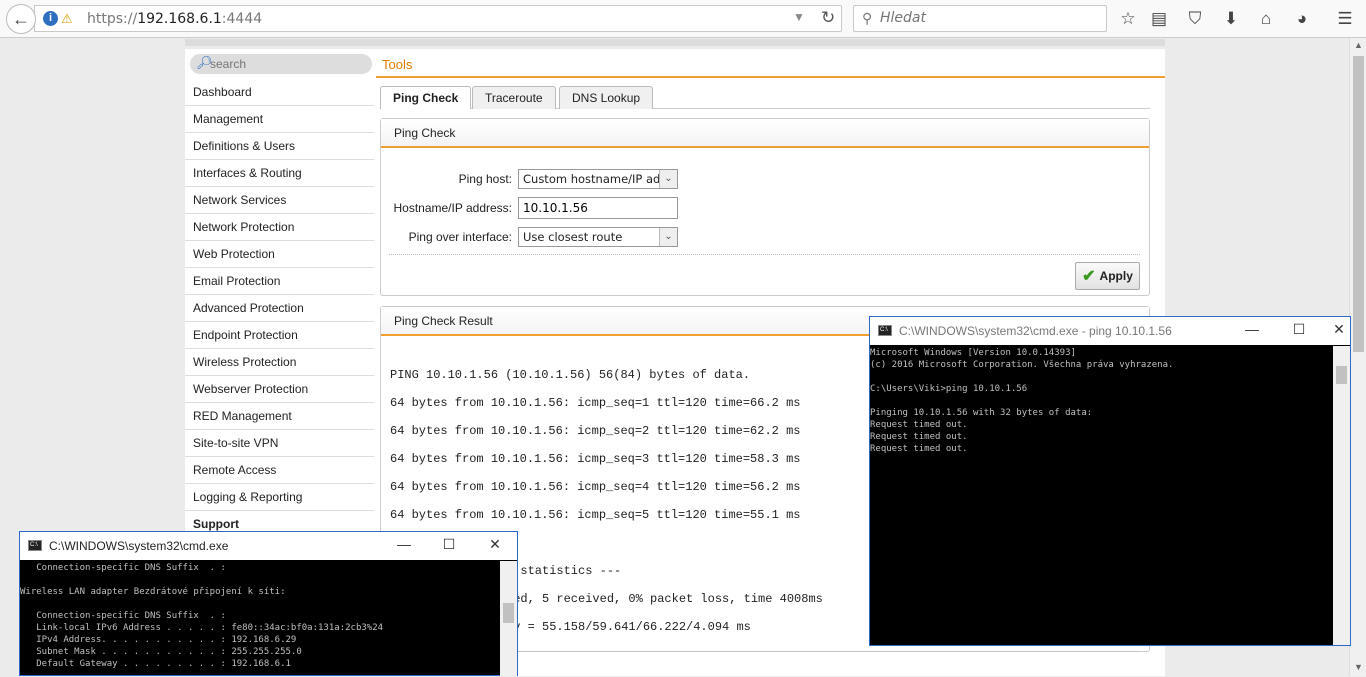  What do you see at coordinates (1159, 19) in the screenshot?
I see `reading-list-icon: ▤` at bounding box center [1159, 19].